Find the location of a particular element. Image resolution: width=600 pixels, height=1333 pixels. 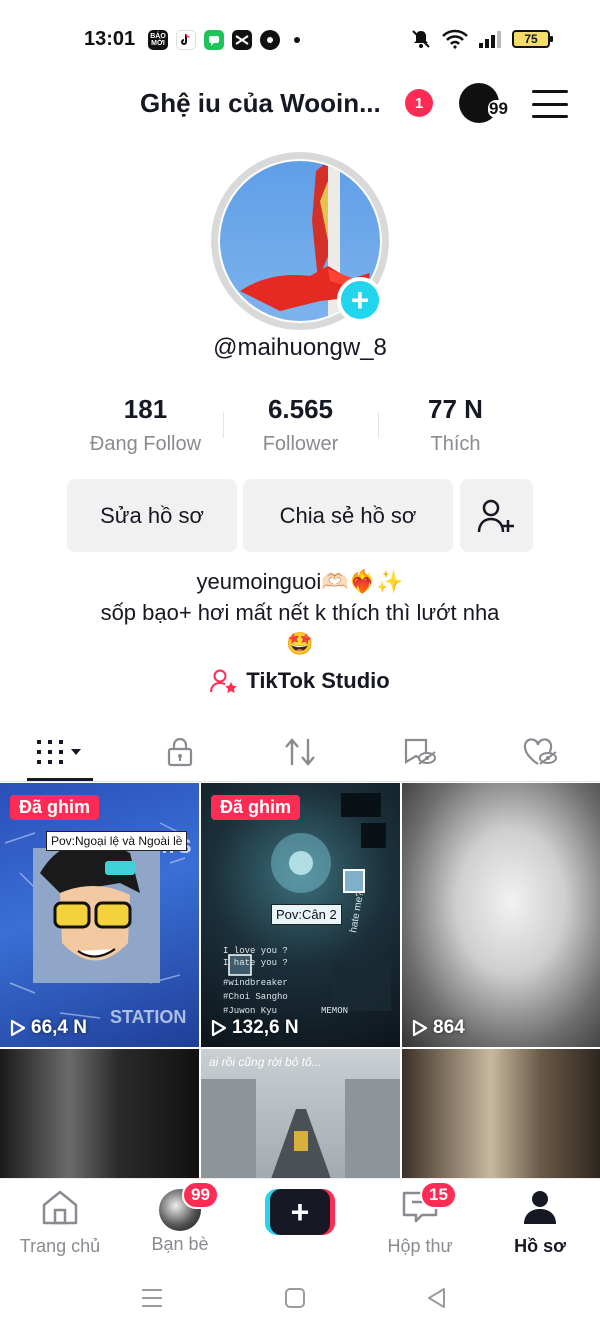

active-tab-indicator is located at coordinates (60, 779).